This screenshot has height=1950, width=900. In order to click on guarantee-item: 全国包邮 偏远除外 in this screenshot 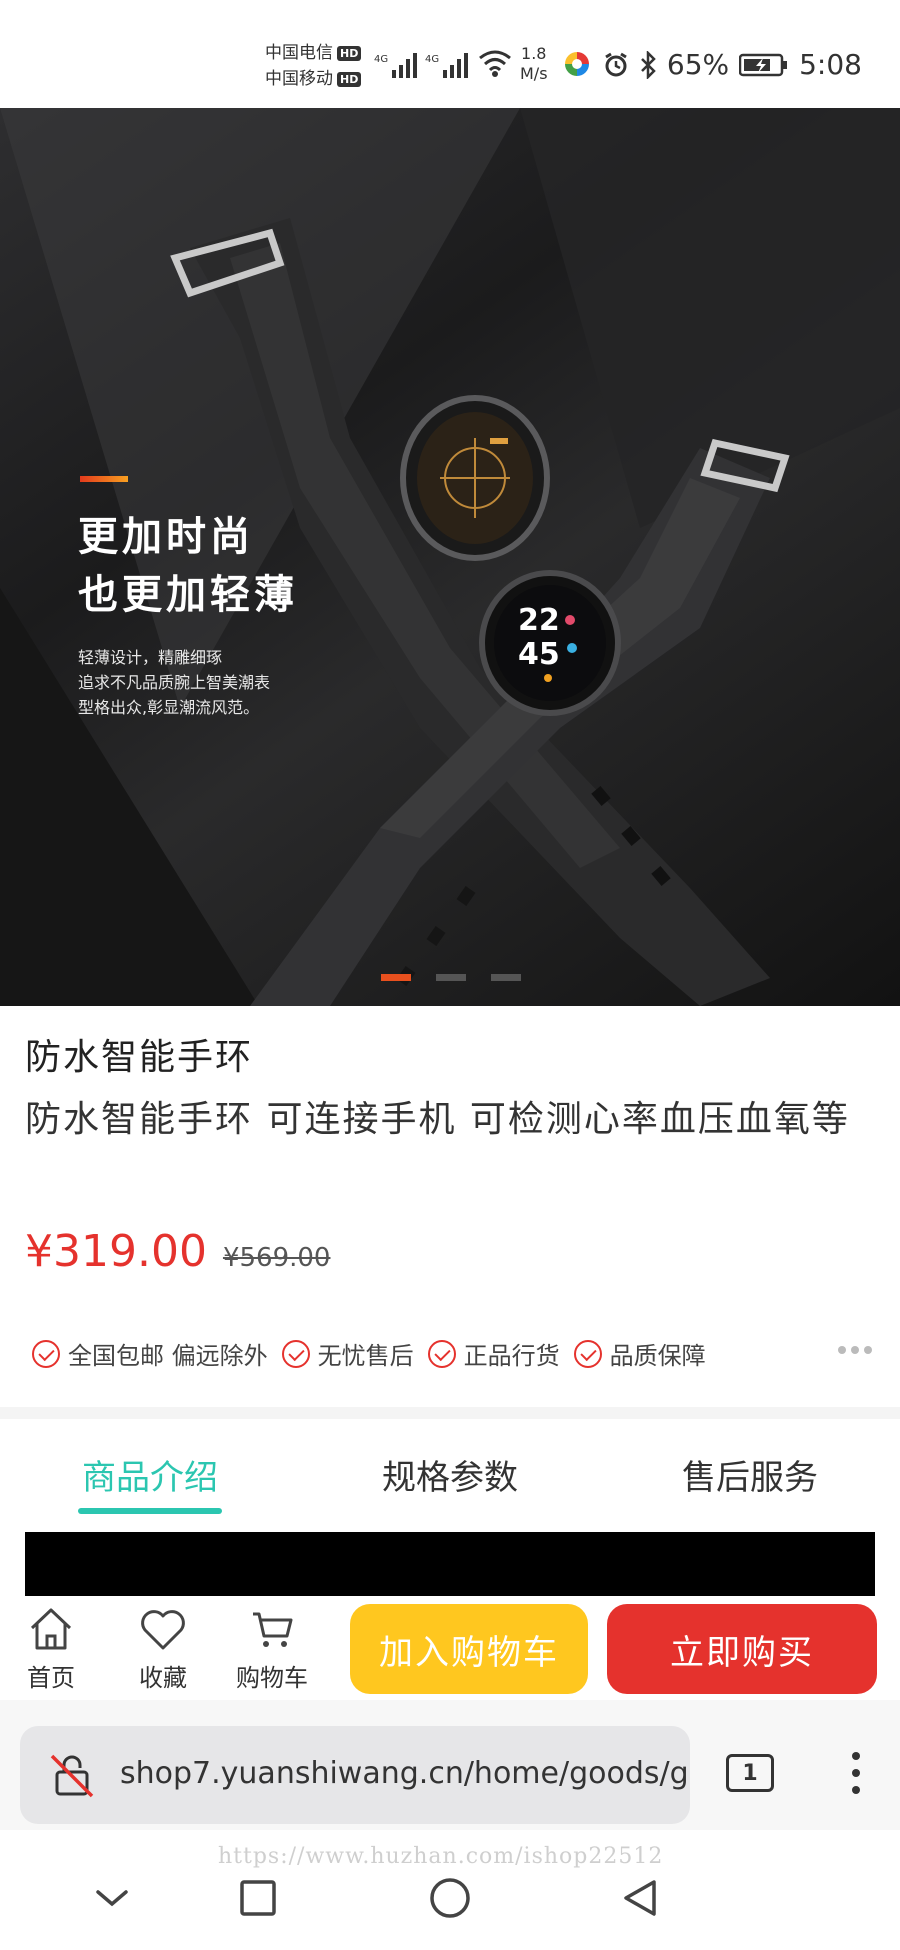, I will do `click(150, 1353)`.